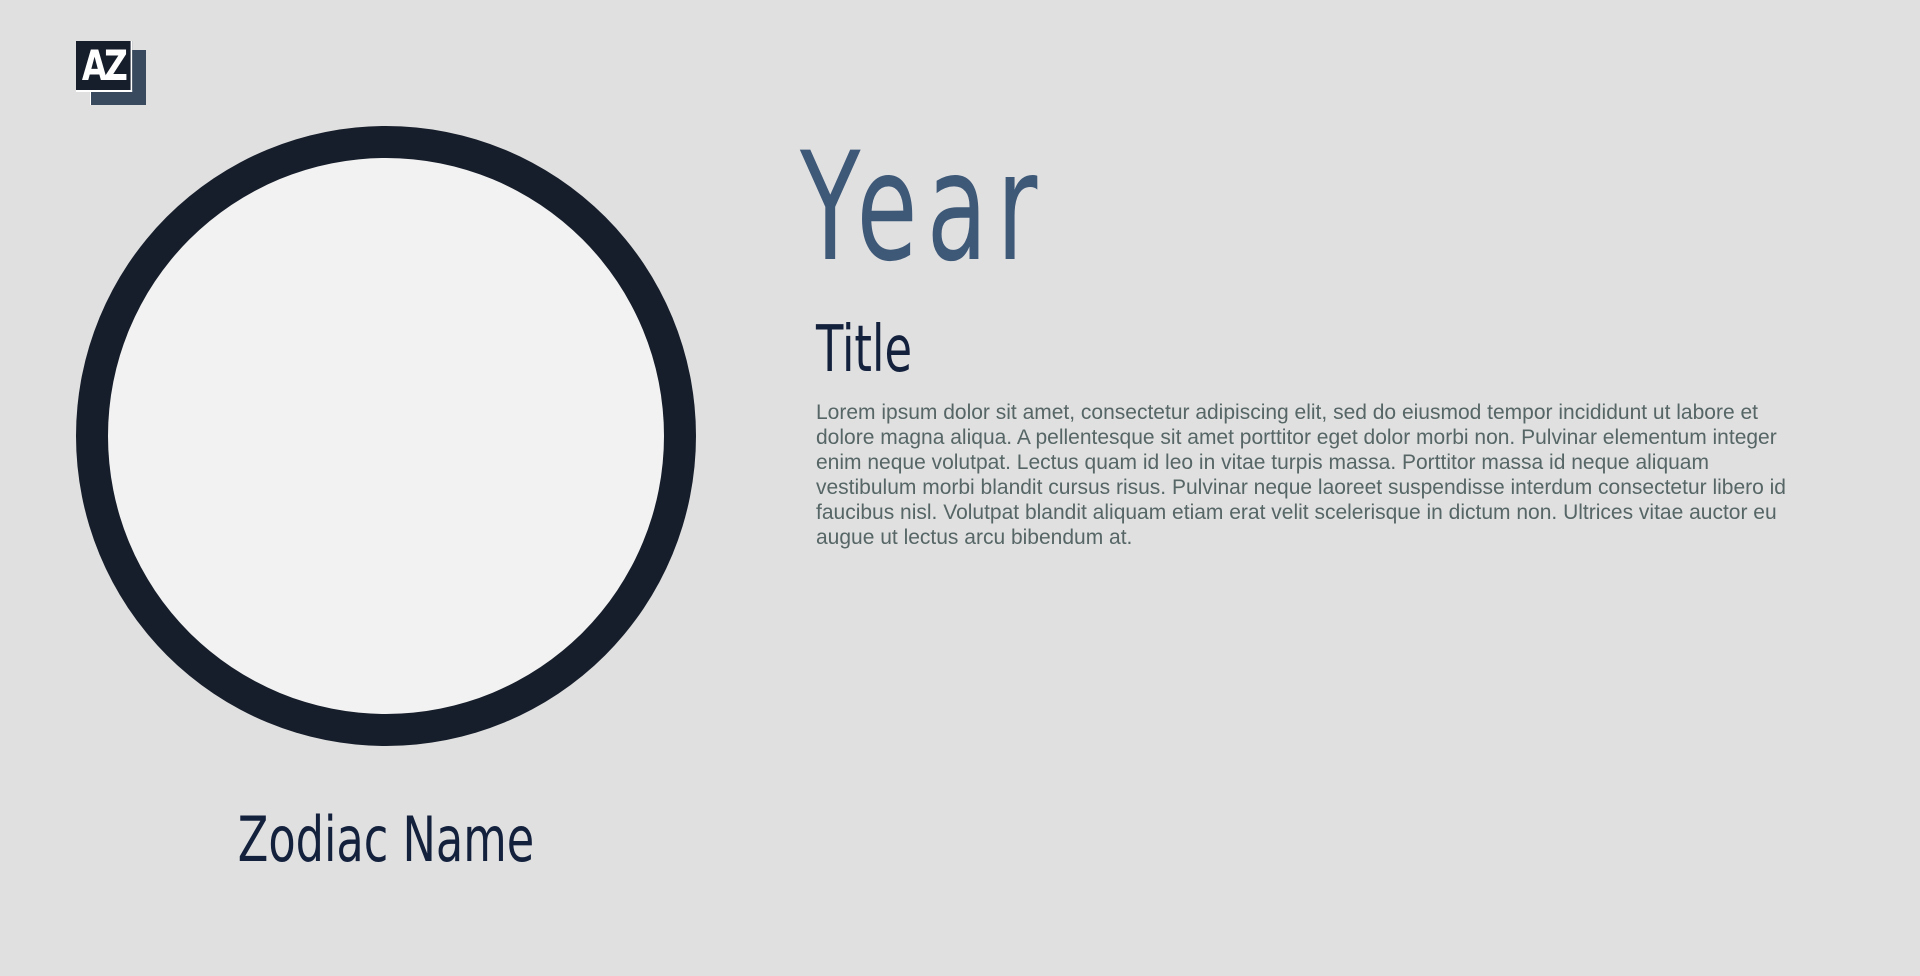  What do you see at coordinates (864, 350) in the screenshot?
I see `title-heading: Title` at bounding box center [864, 350].